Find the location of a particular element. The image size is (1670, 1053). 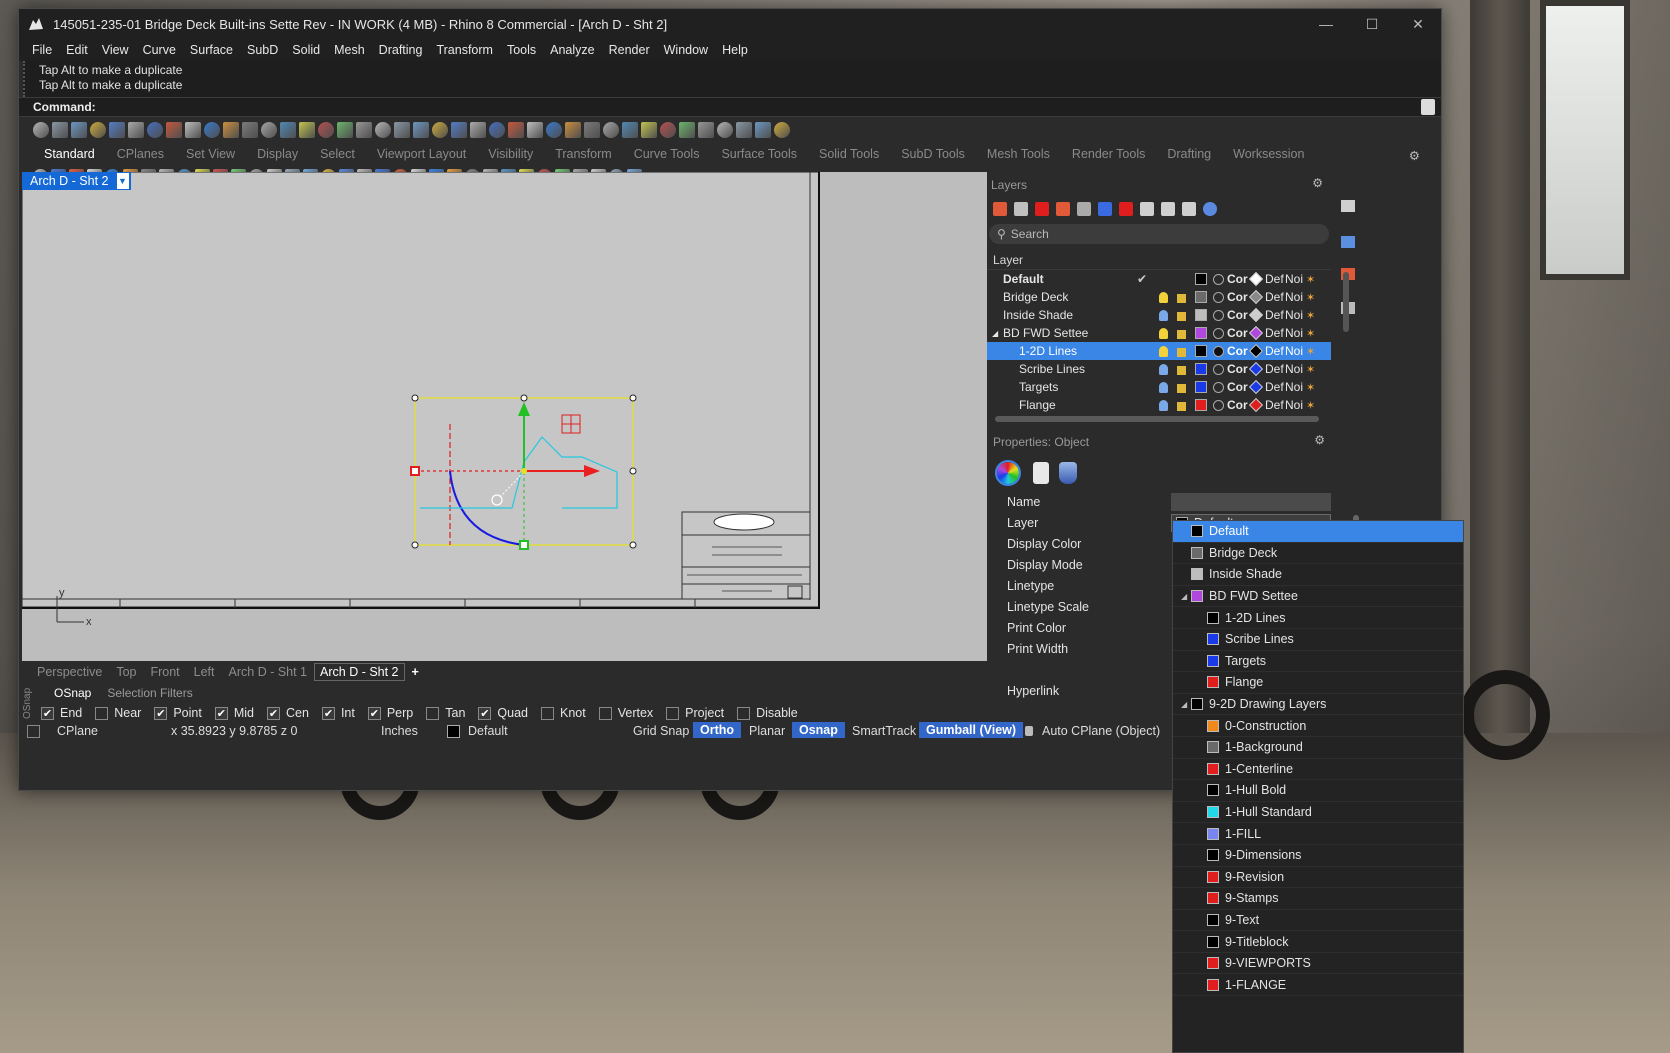

layers-gear-icon: ⚙ is located at coordinates (1317, 183).